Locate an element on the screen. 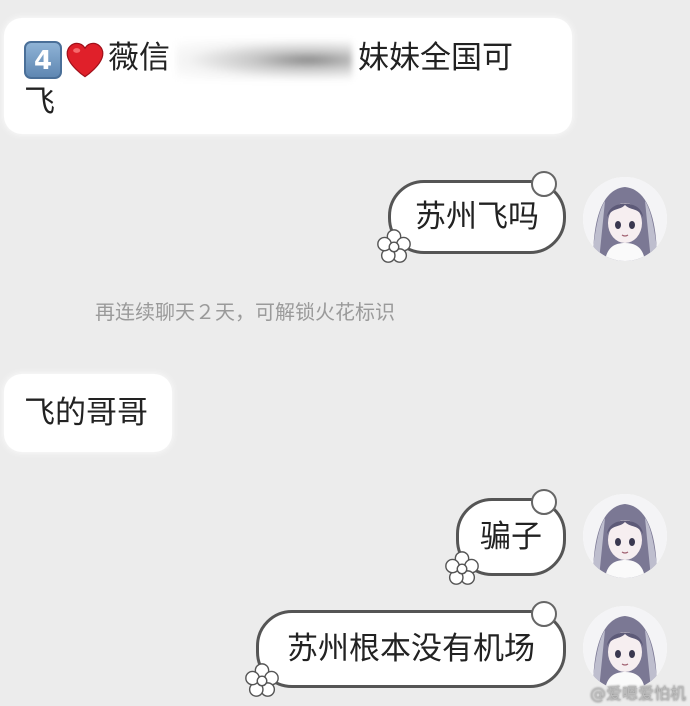 This screenshot has height=706, width=690. message-text: 骗子 is located at coordinates (511, 537).